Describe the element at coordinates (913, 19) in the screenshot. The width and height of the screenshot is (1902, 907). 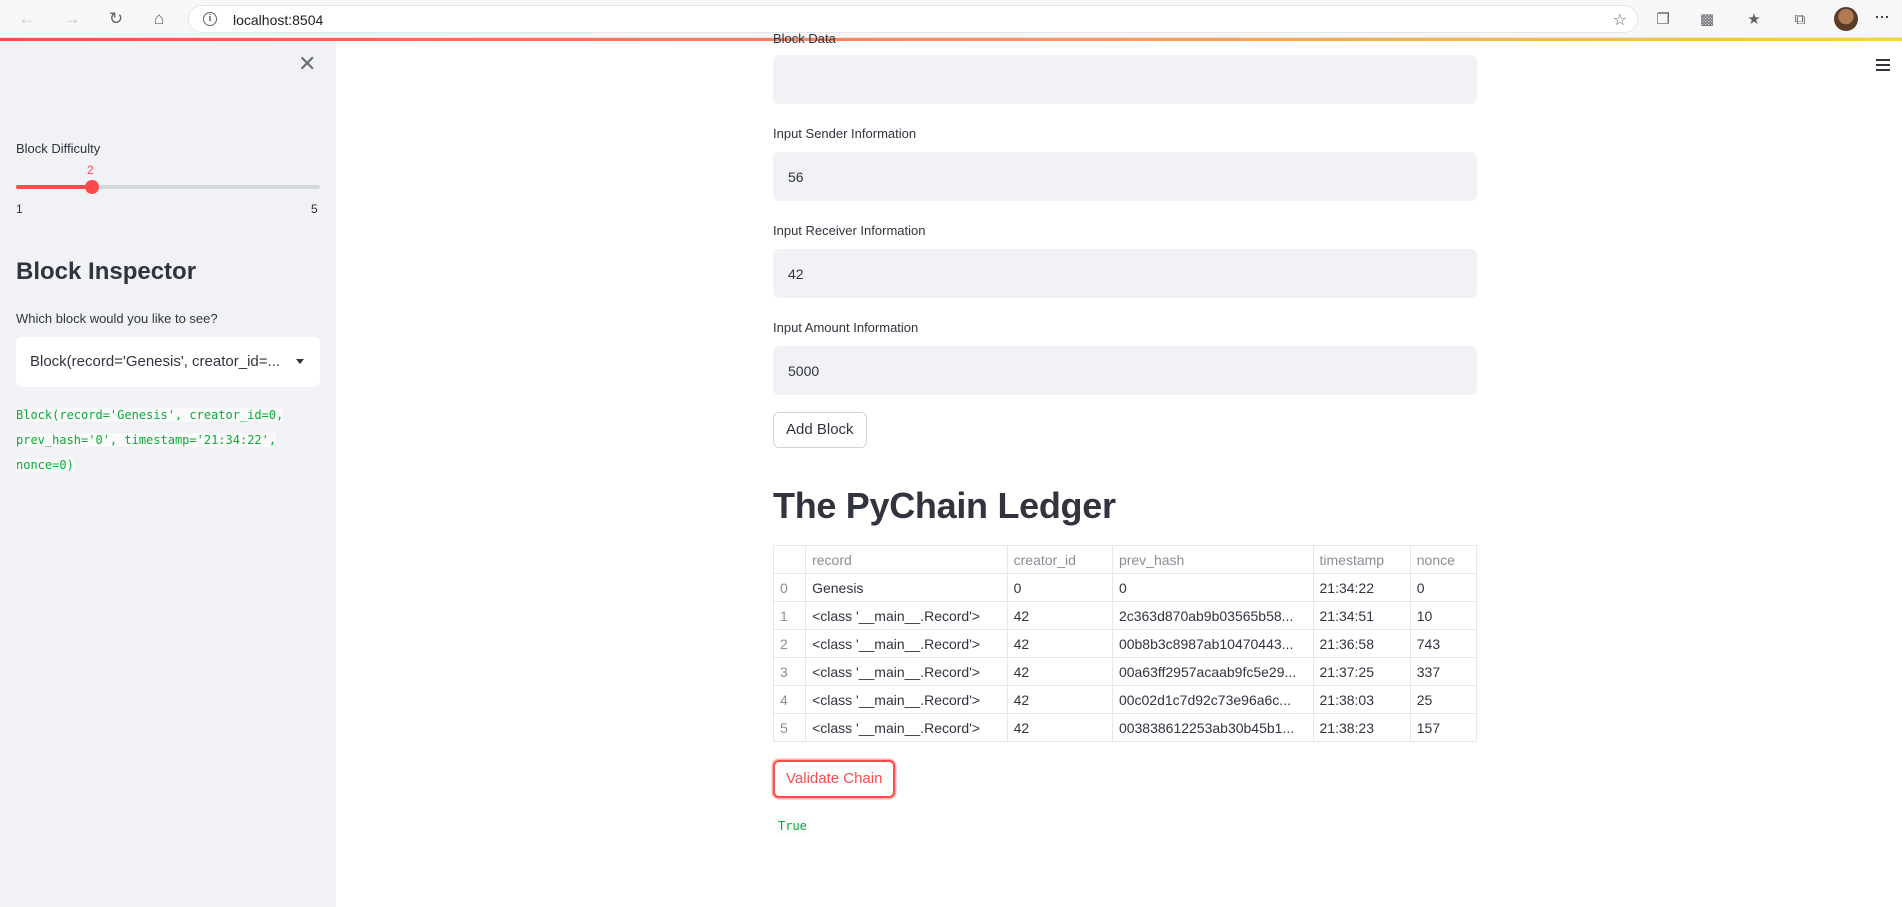
I see `address-bar: i localhost:8504 ☆` at that location.